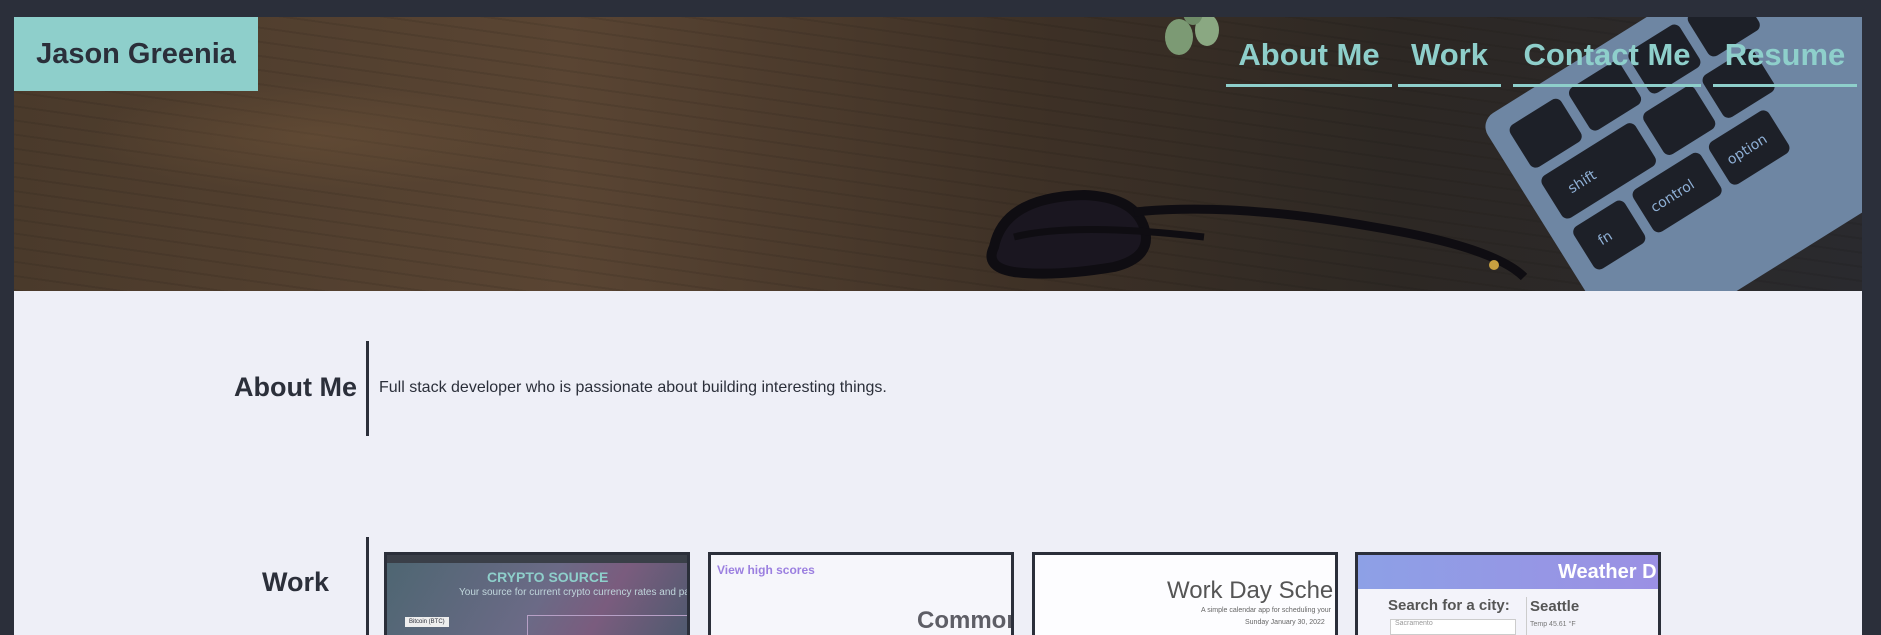 This screenshot has height=635, width=1881. I want to click on project-date: Sunday January 30, 2022, so click(1285, 622).